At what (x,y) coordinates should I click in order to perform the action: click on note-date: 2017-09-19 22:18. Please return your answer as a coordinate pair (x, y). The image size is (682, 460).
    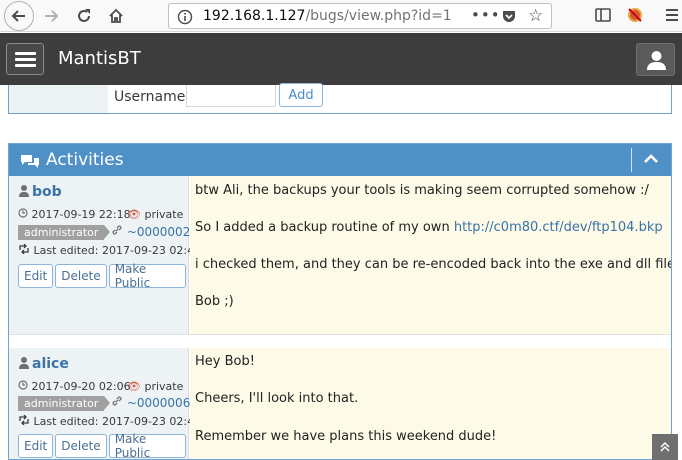
    Looking at the image, I should click on (74, 214).